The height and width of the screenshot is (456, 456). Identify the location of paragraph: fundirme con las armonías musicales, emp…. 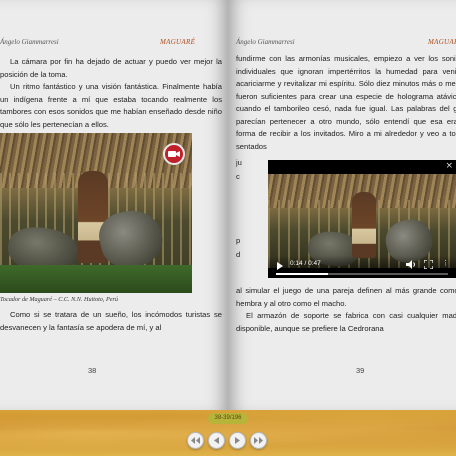
(346, 102).